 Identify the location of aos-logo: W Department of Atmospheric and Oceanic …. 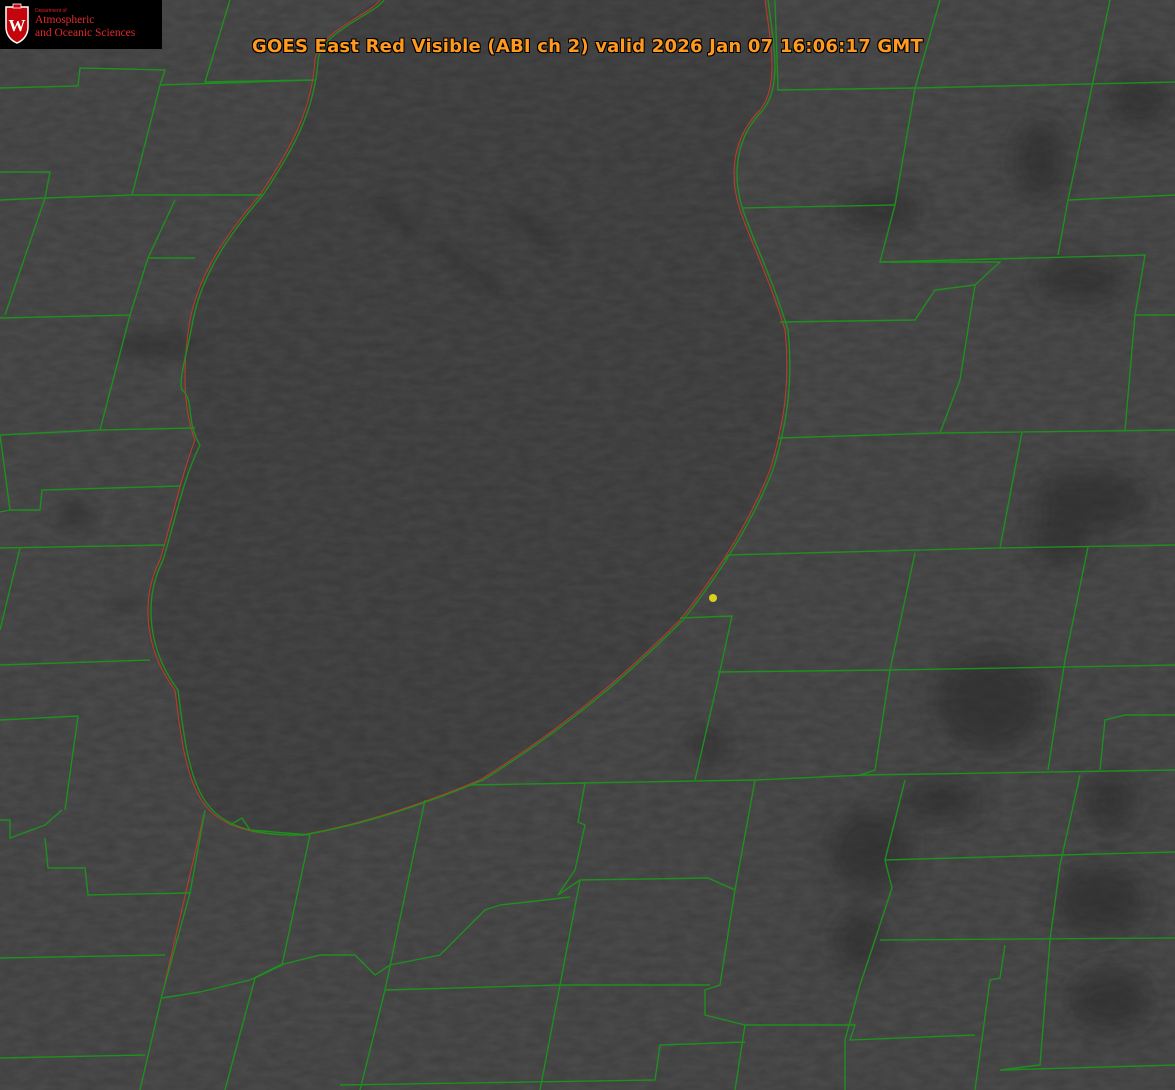
(81, 24).